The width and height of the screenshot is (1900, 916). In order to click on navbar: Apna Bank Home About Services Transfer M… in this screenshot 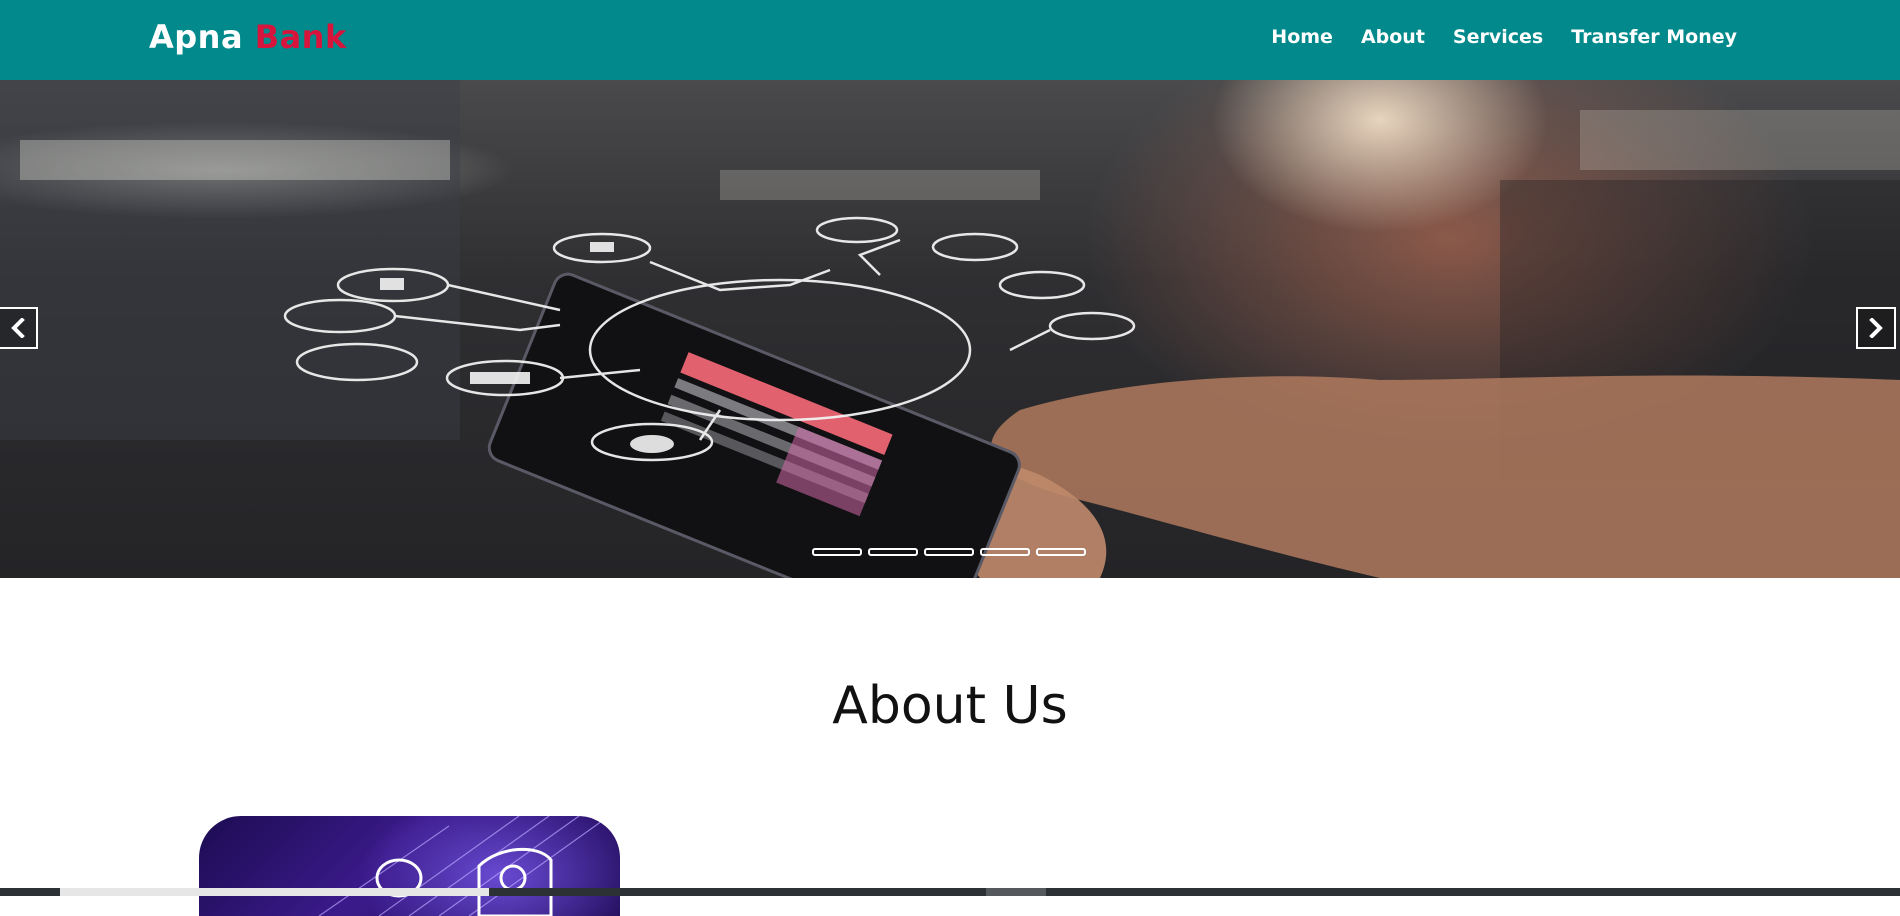, I will do `click(950, 40)`.